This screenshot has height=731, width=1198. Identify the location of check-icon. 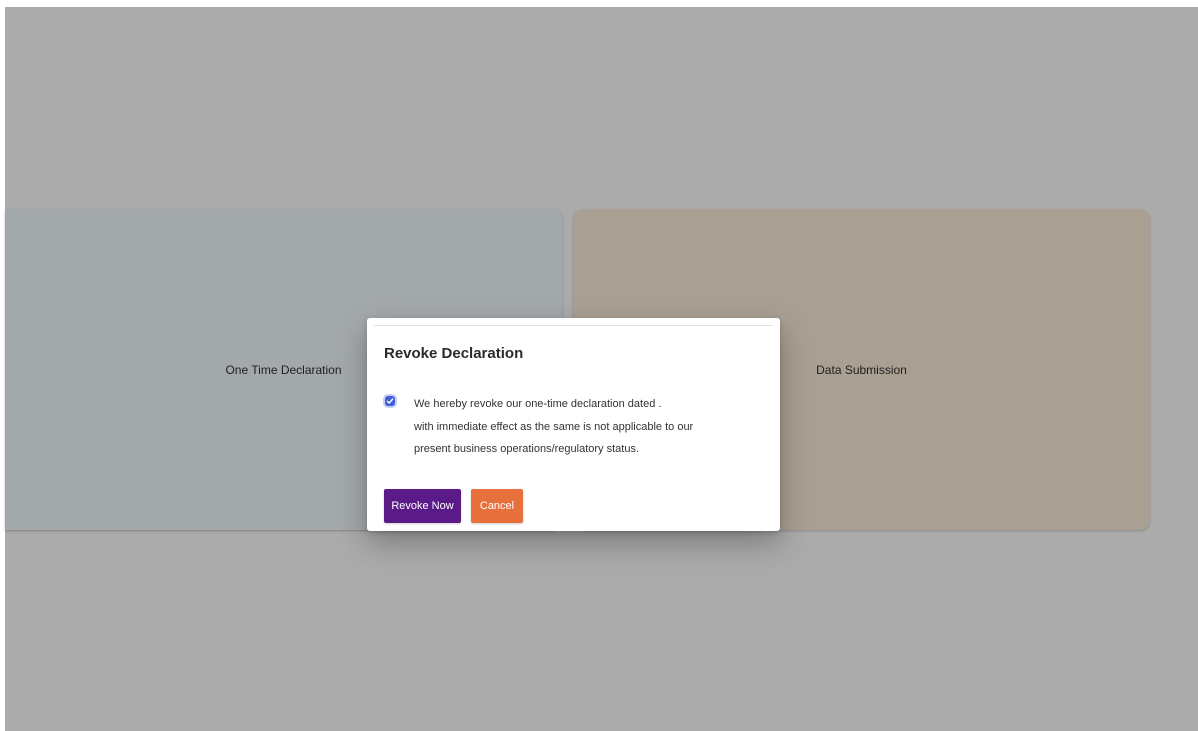
(390, 401).